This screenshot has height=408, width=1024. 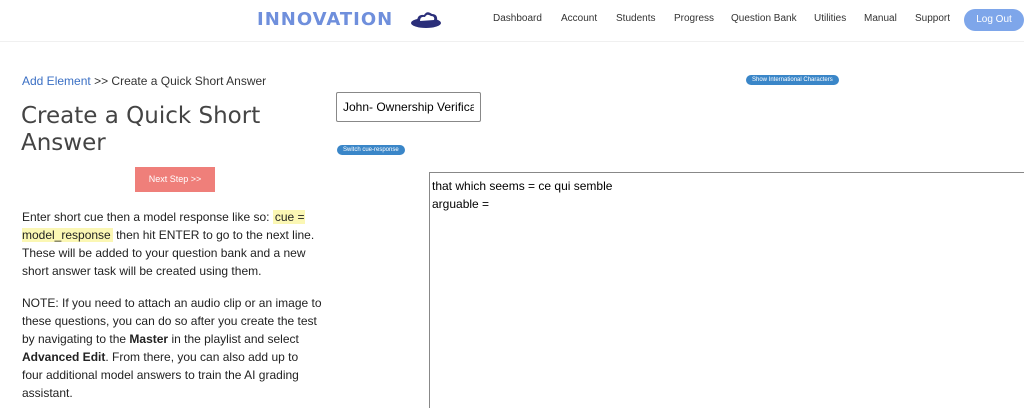 What do you see at coordinates (522, 186) in the screenshot?
I see `textarea-line: that which seems = ce qui semble` at bounding box center [522, 186].